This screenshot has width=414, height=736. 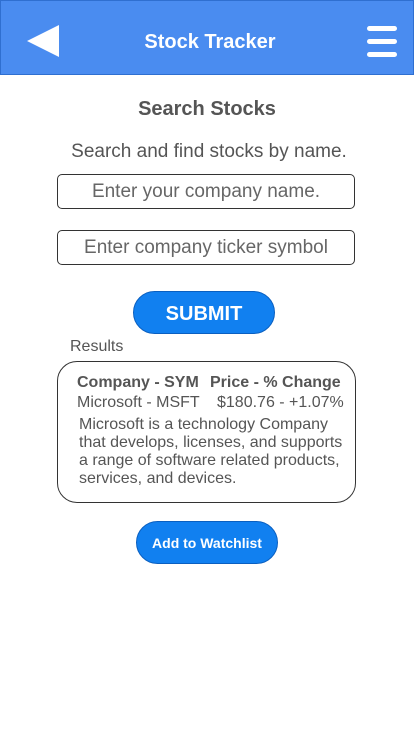 I want to click on price-column-header: Price - % Change, so click(x=275, y=382).